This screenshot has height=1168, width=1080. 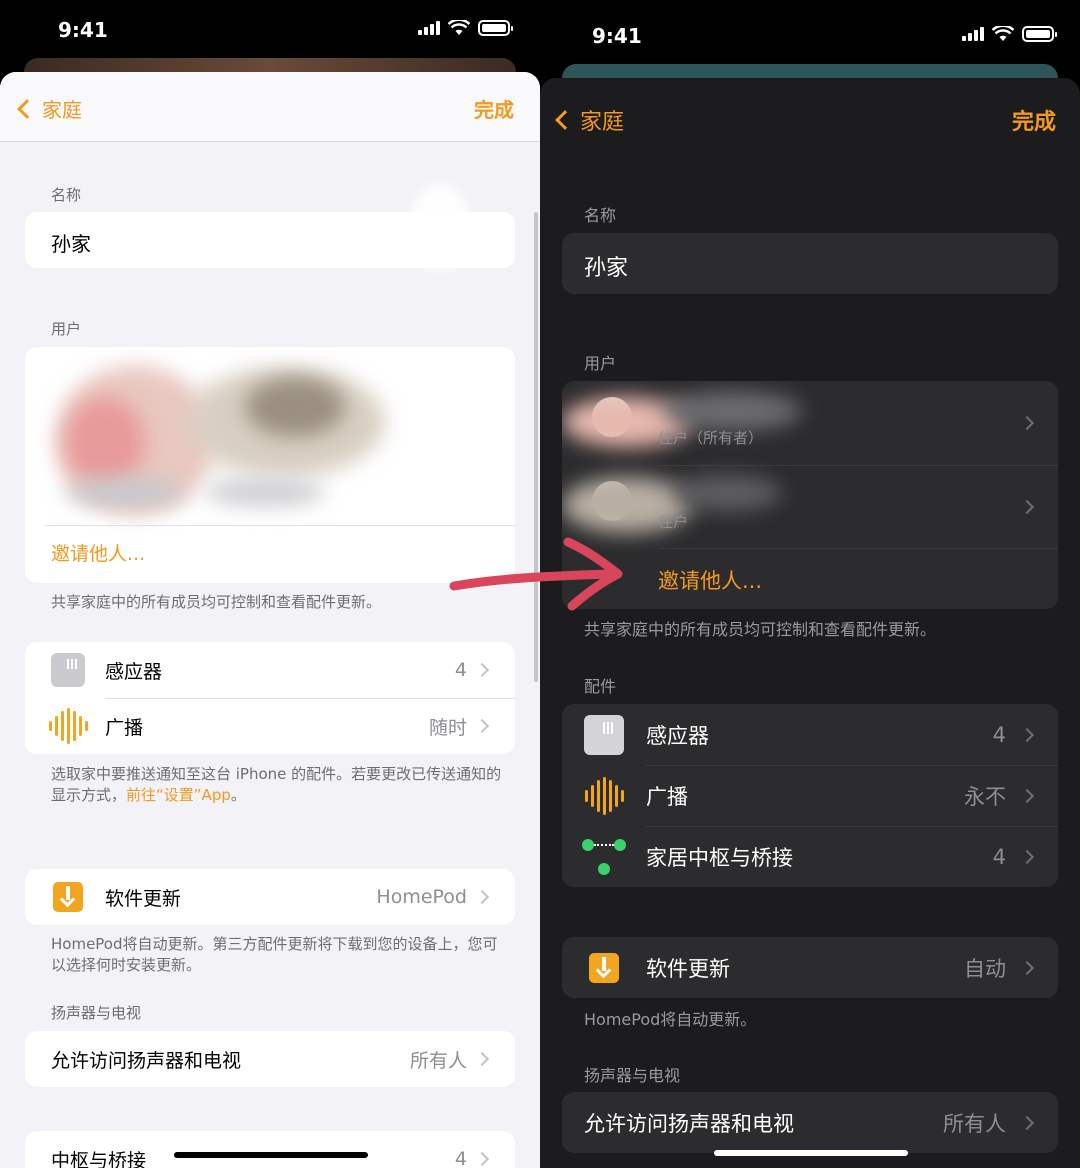 I want to click on accessory-row-broadcast: 广播 永不, so click(x=810, y=795).